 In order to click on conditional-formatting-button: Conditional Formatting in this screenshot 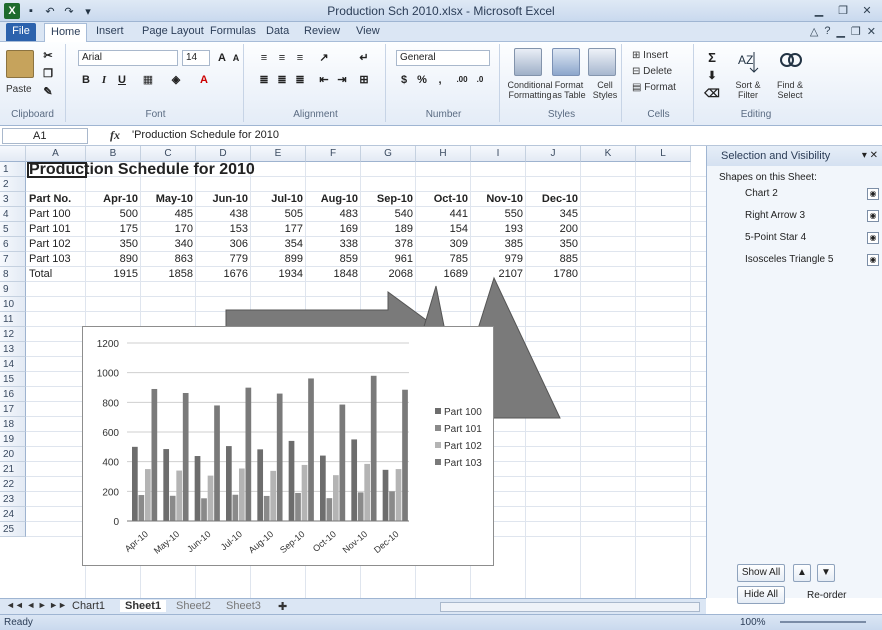, I will do `click(530, 90)`.